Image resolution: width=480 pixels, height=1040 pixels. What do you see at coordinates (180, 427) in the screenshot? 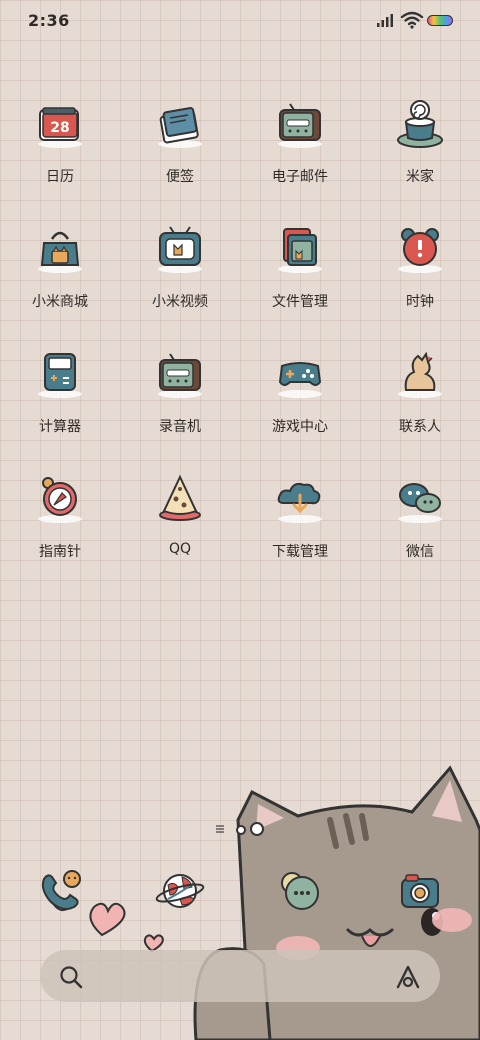
I see `app-label: 录音机` at bounding box center [180, 427].